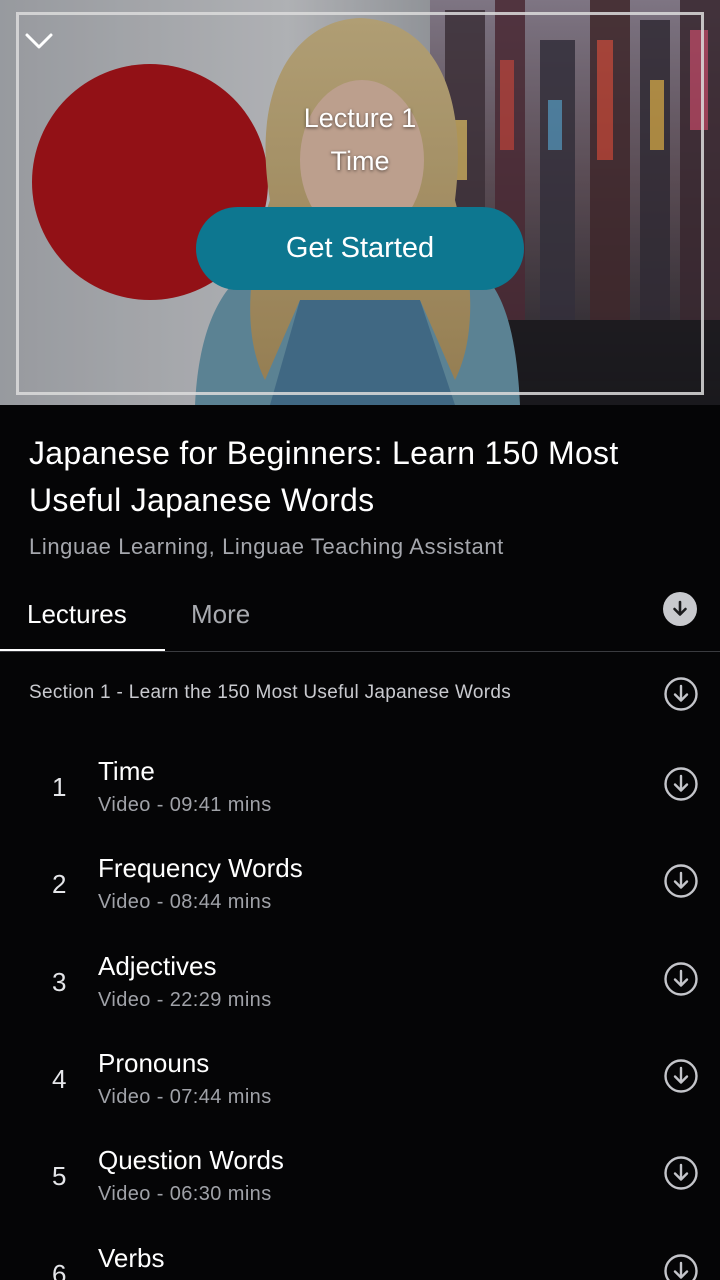 The image size is (720, 1280). What do you see at coordinates (59, 1269) in the screenshot?
I see `lecture-number: 6` at bounding box center [59, 1269].